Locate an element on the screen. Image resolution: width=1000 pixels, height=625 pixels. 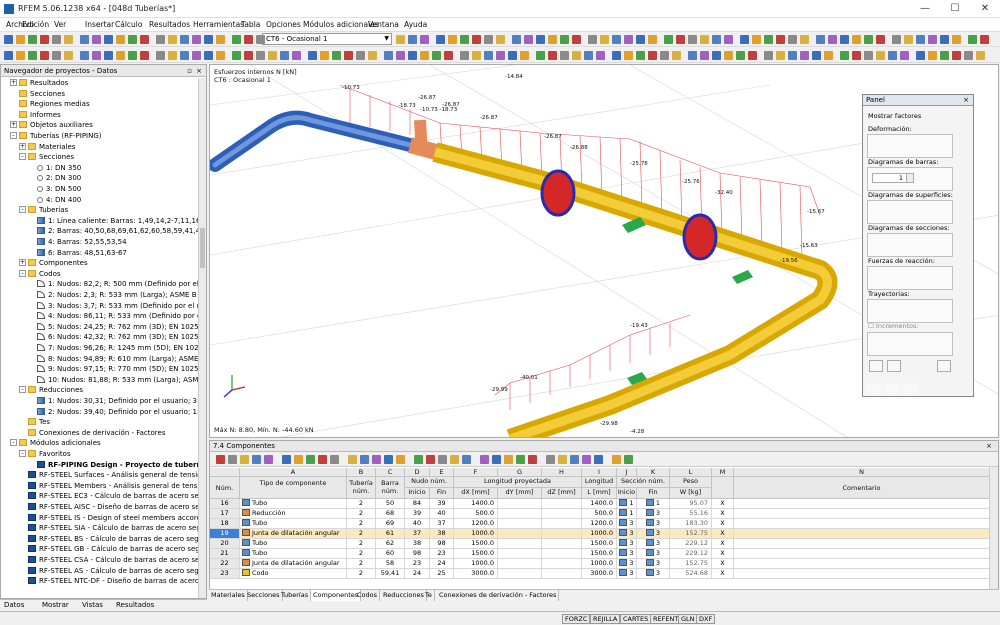
table-tab: Reducciones is located at coordinates (404, 595).